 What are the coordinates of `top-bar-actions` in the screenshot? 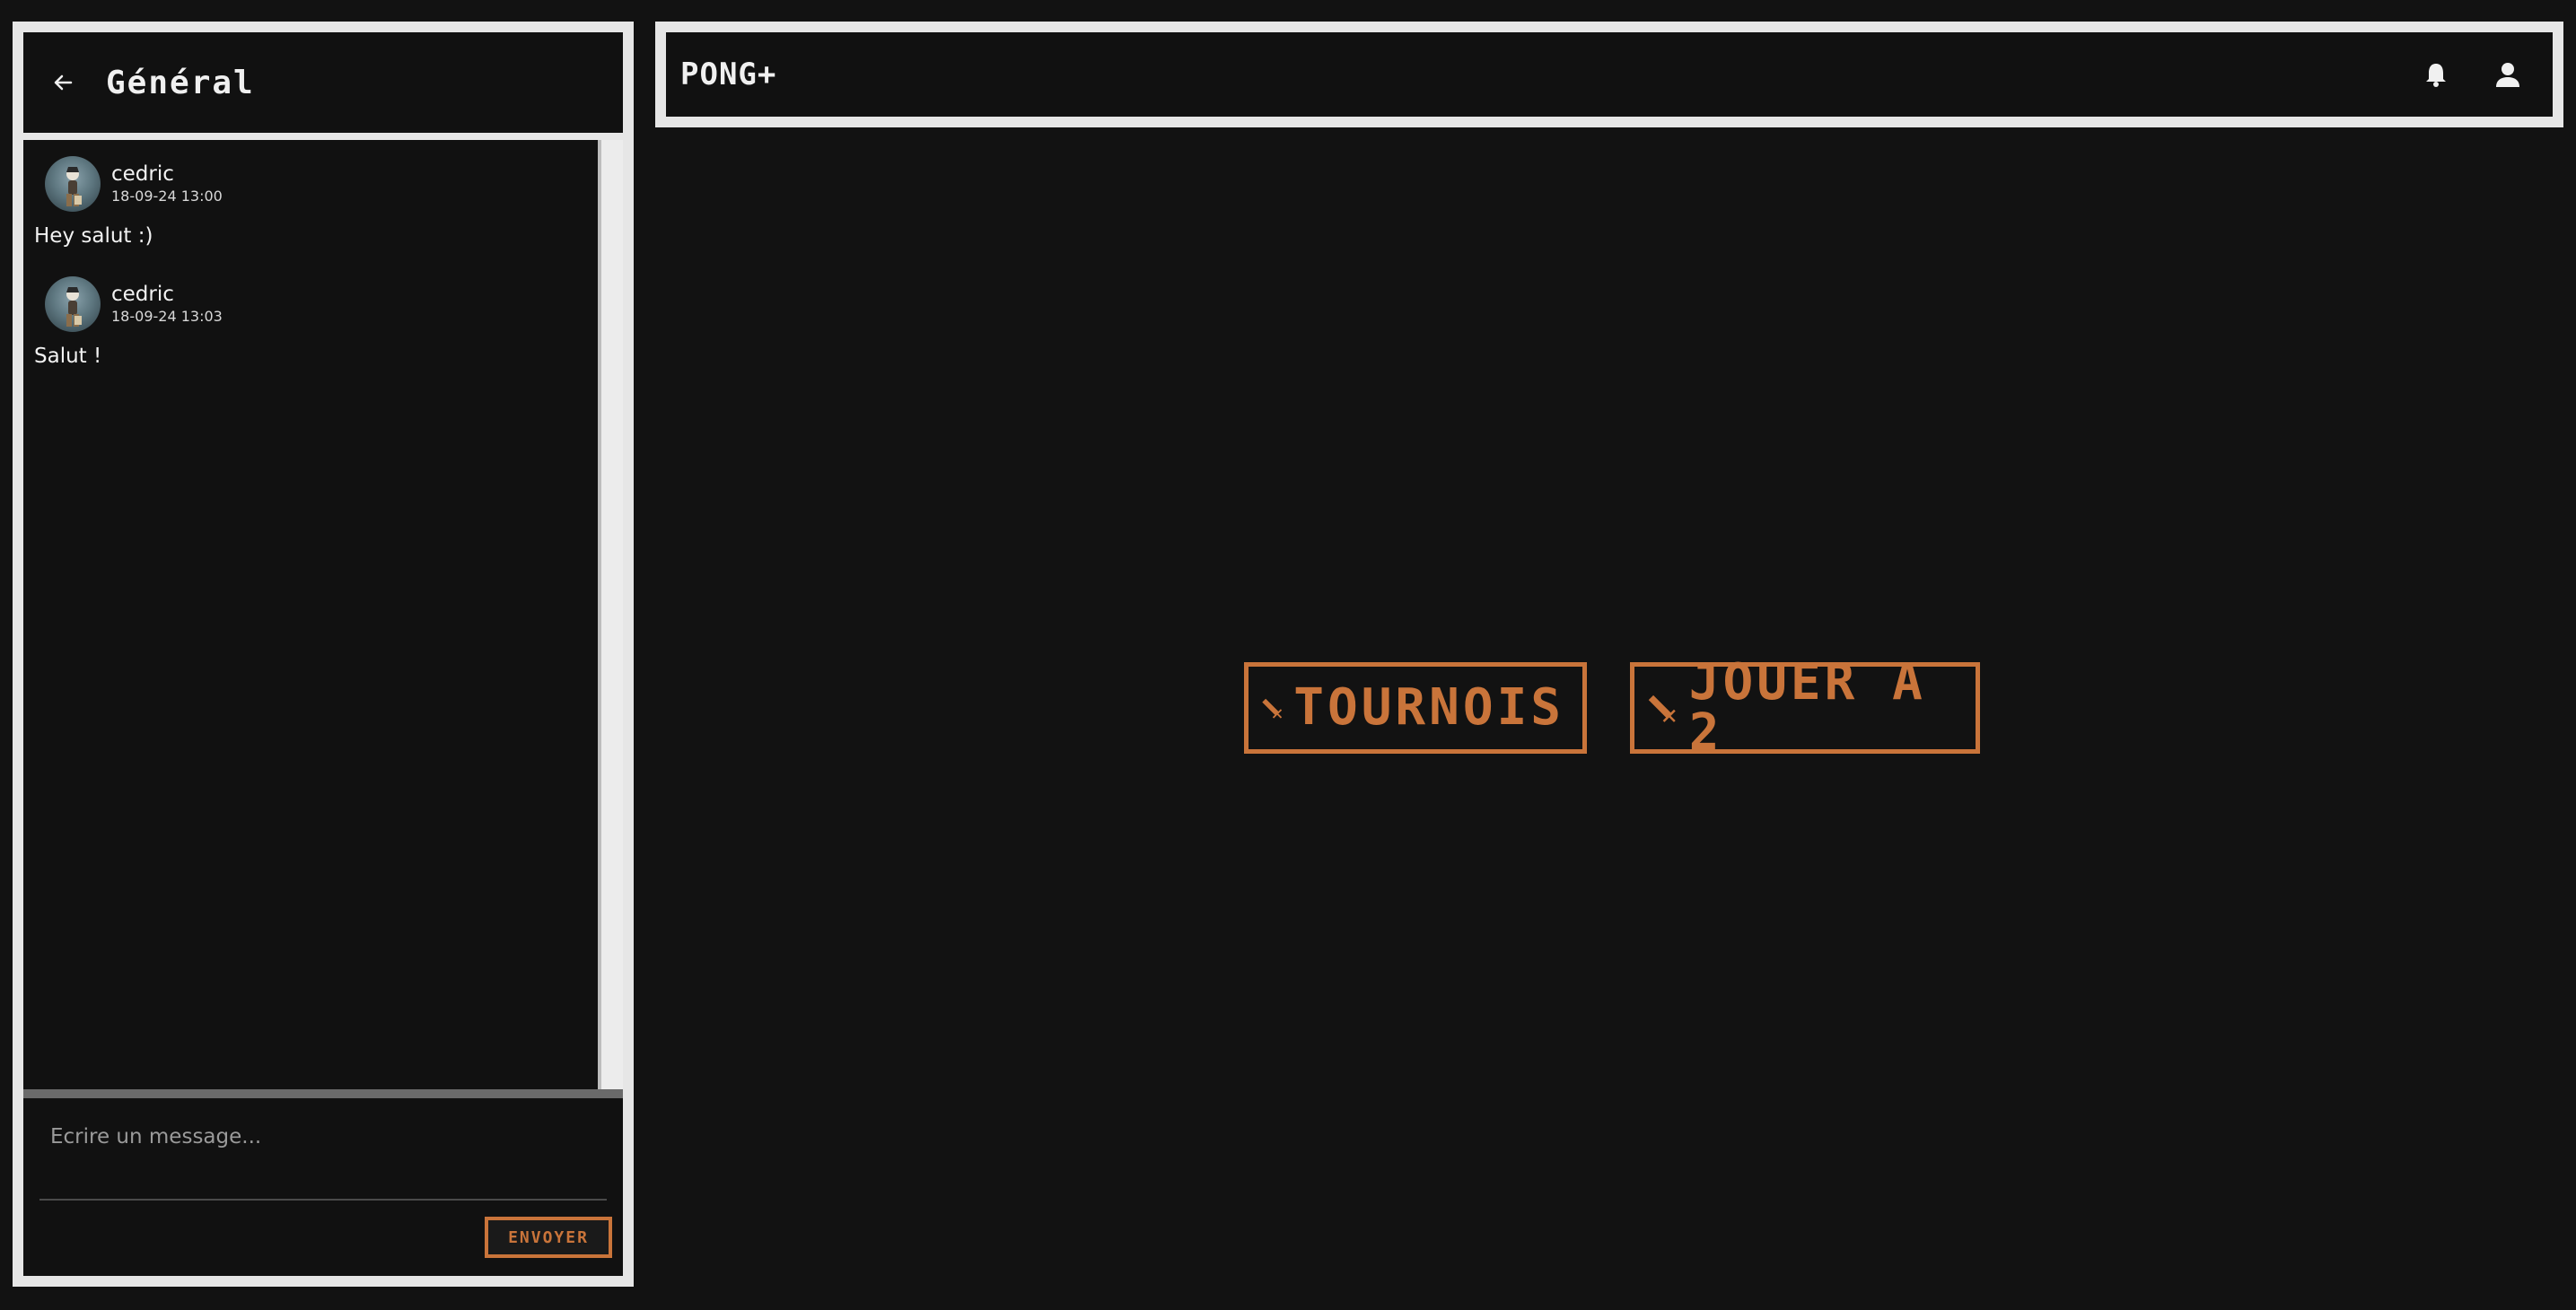 It's located at (2454, 75).